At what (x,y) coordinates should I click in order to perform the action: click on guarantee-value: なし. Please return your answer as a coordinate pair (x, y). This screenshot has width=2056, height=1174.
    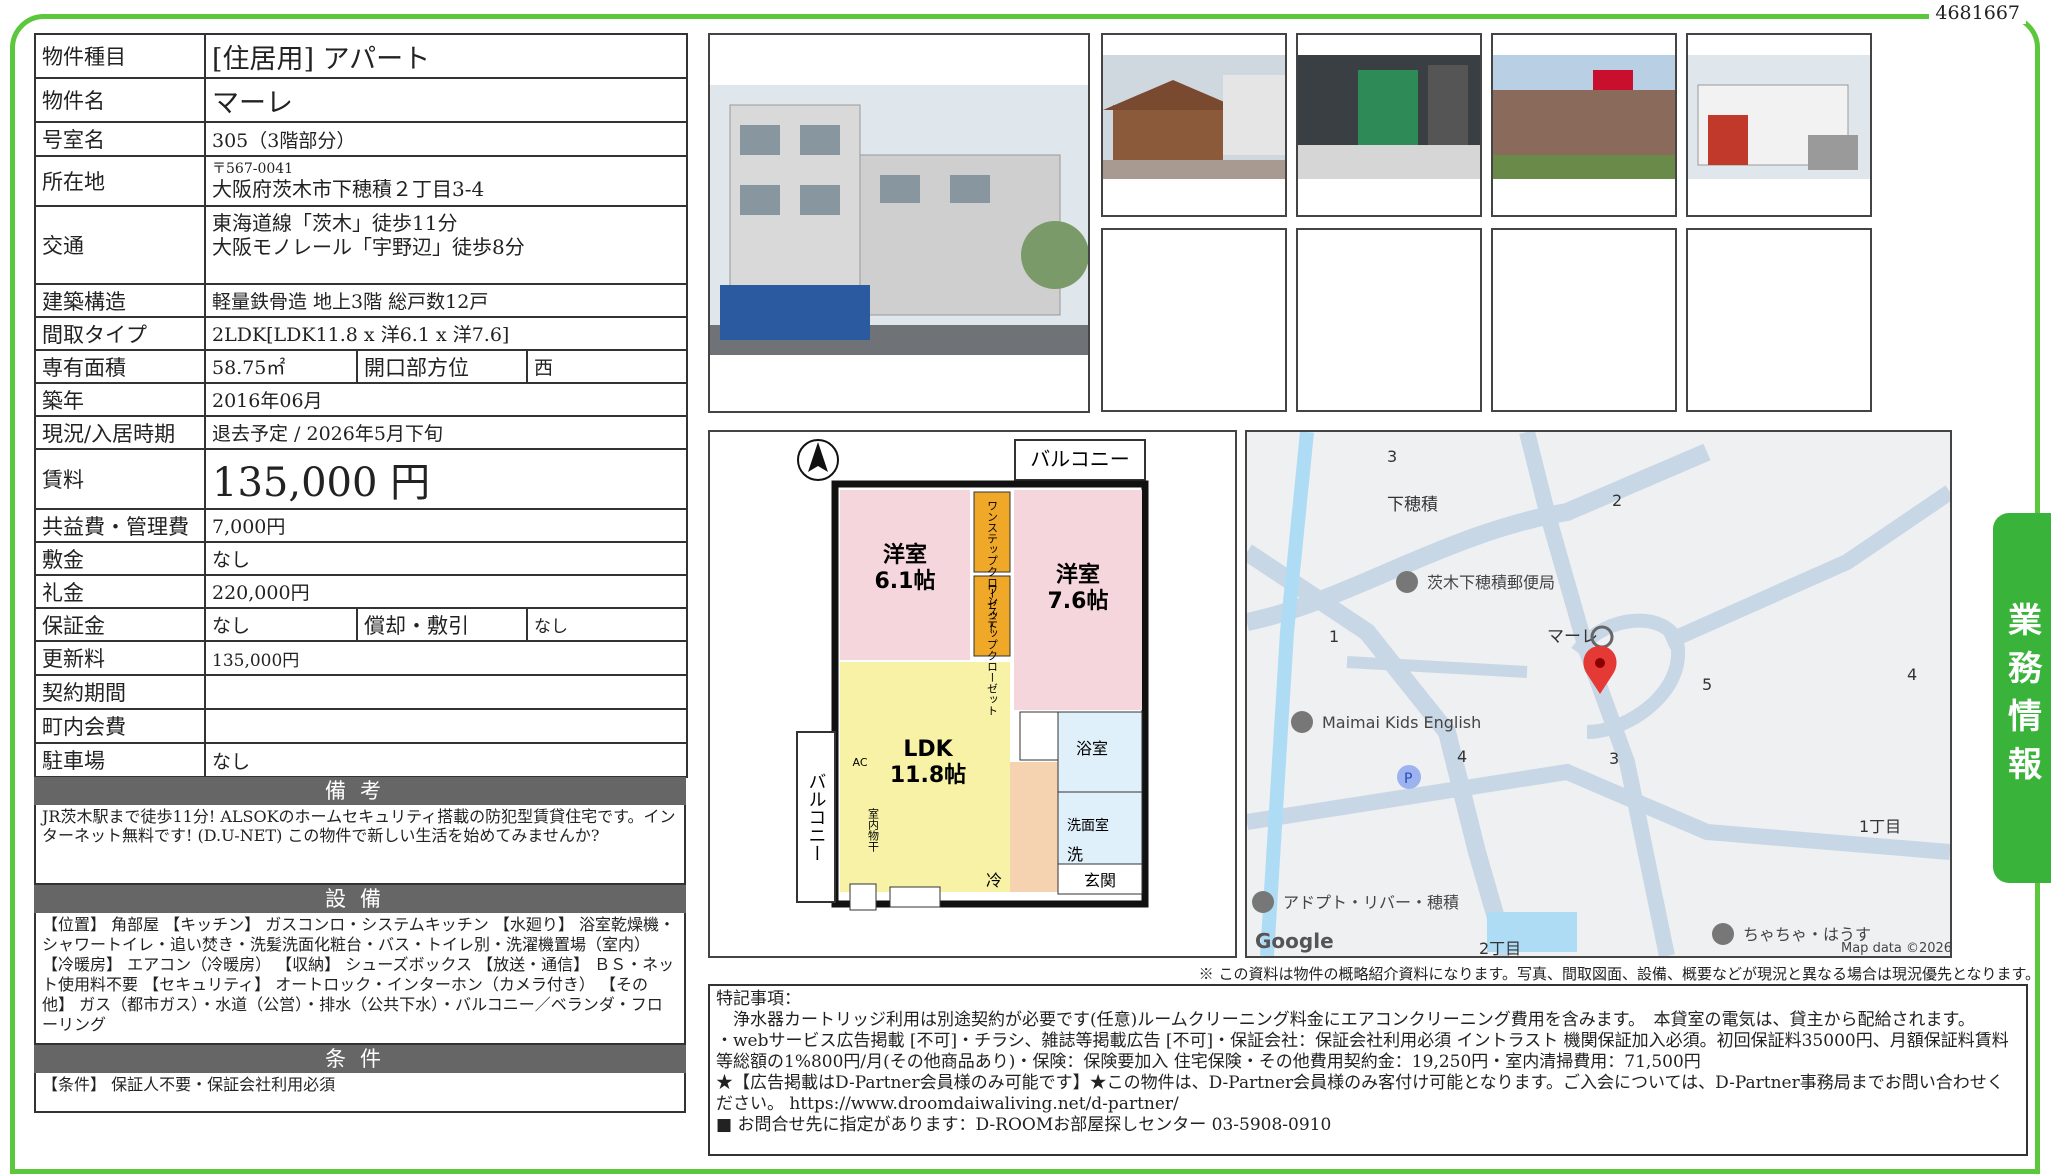
    Looking at the image, I should click on (281, 624).